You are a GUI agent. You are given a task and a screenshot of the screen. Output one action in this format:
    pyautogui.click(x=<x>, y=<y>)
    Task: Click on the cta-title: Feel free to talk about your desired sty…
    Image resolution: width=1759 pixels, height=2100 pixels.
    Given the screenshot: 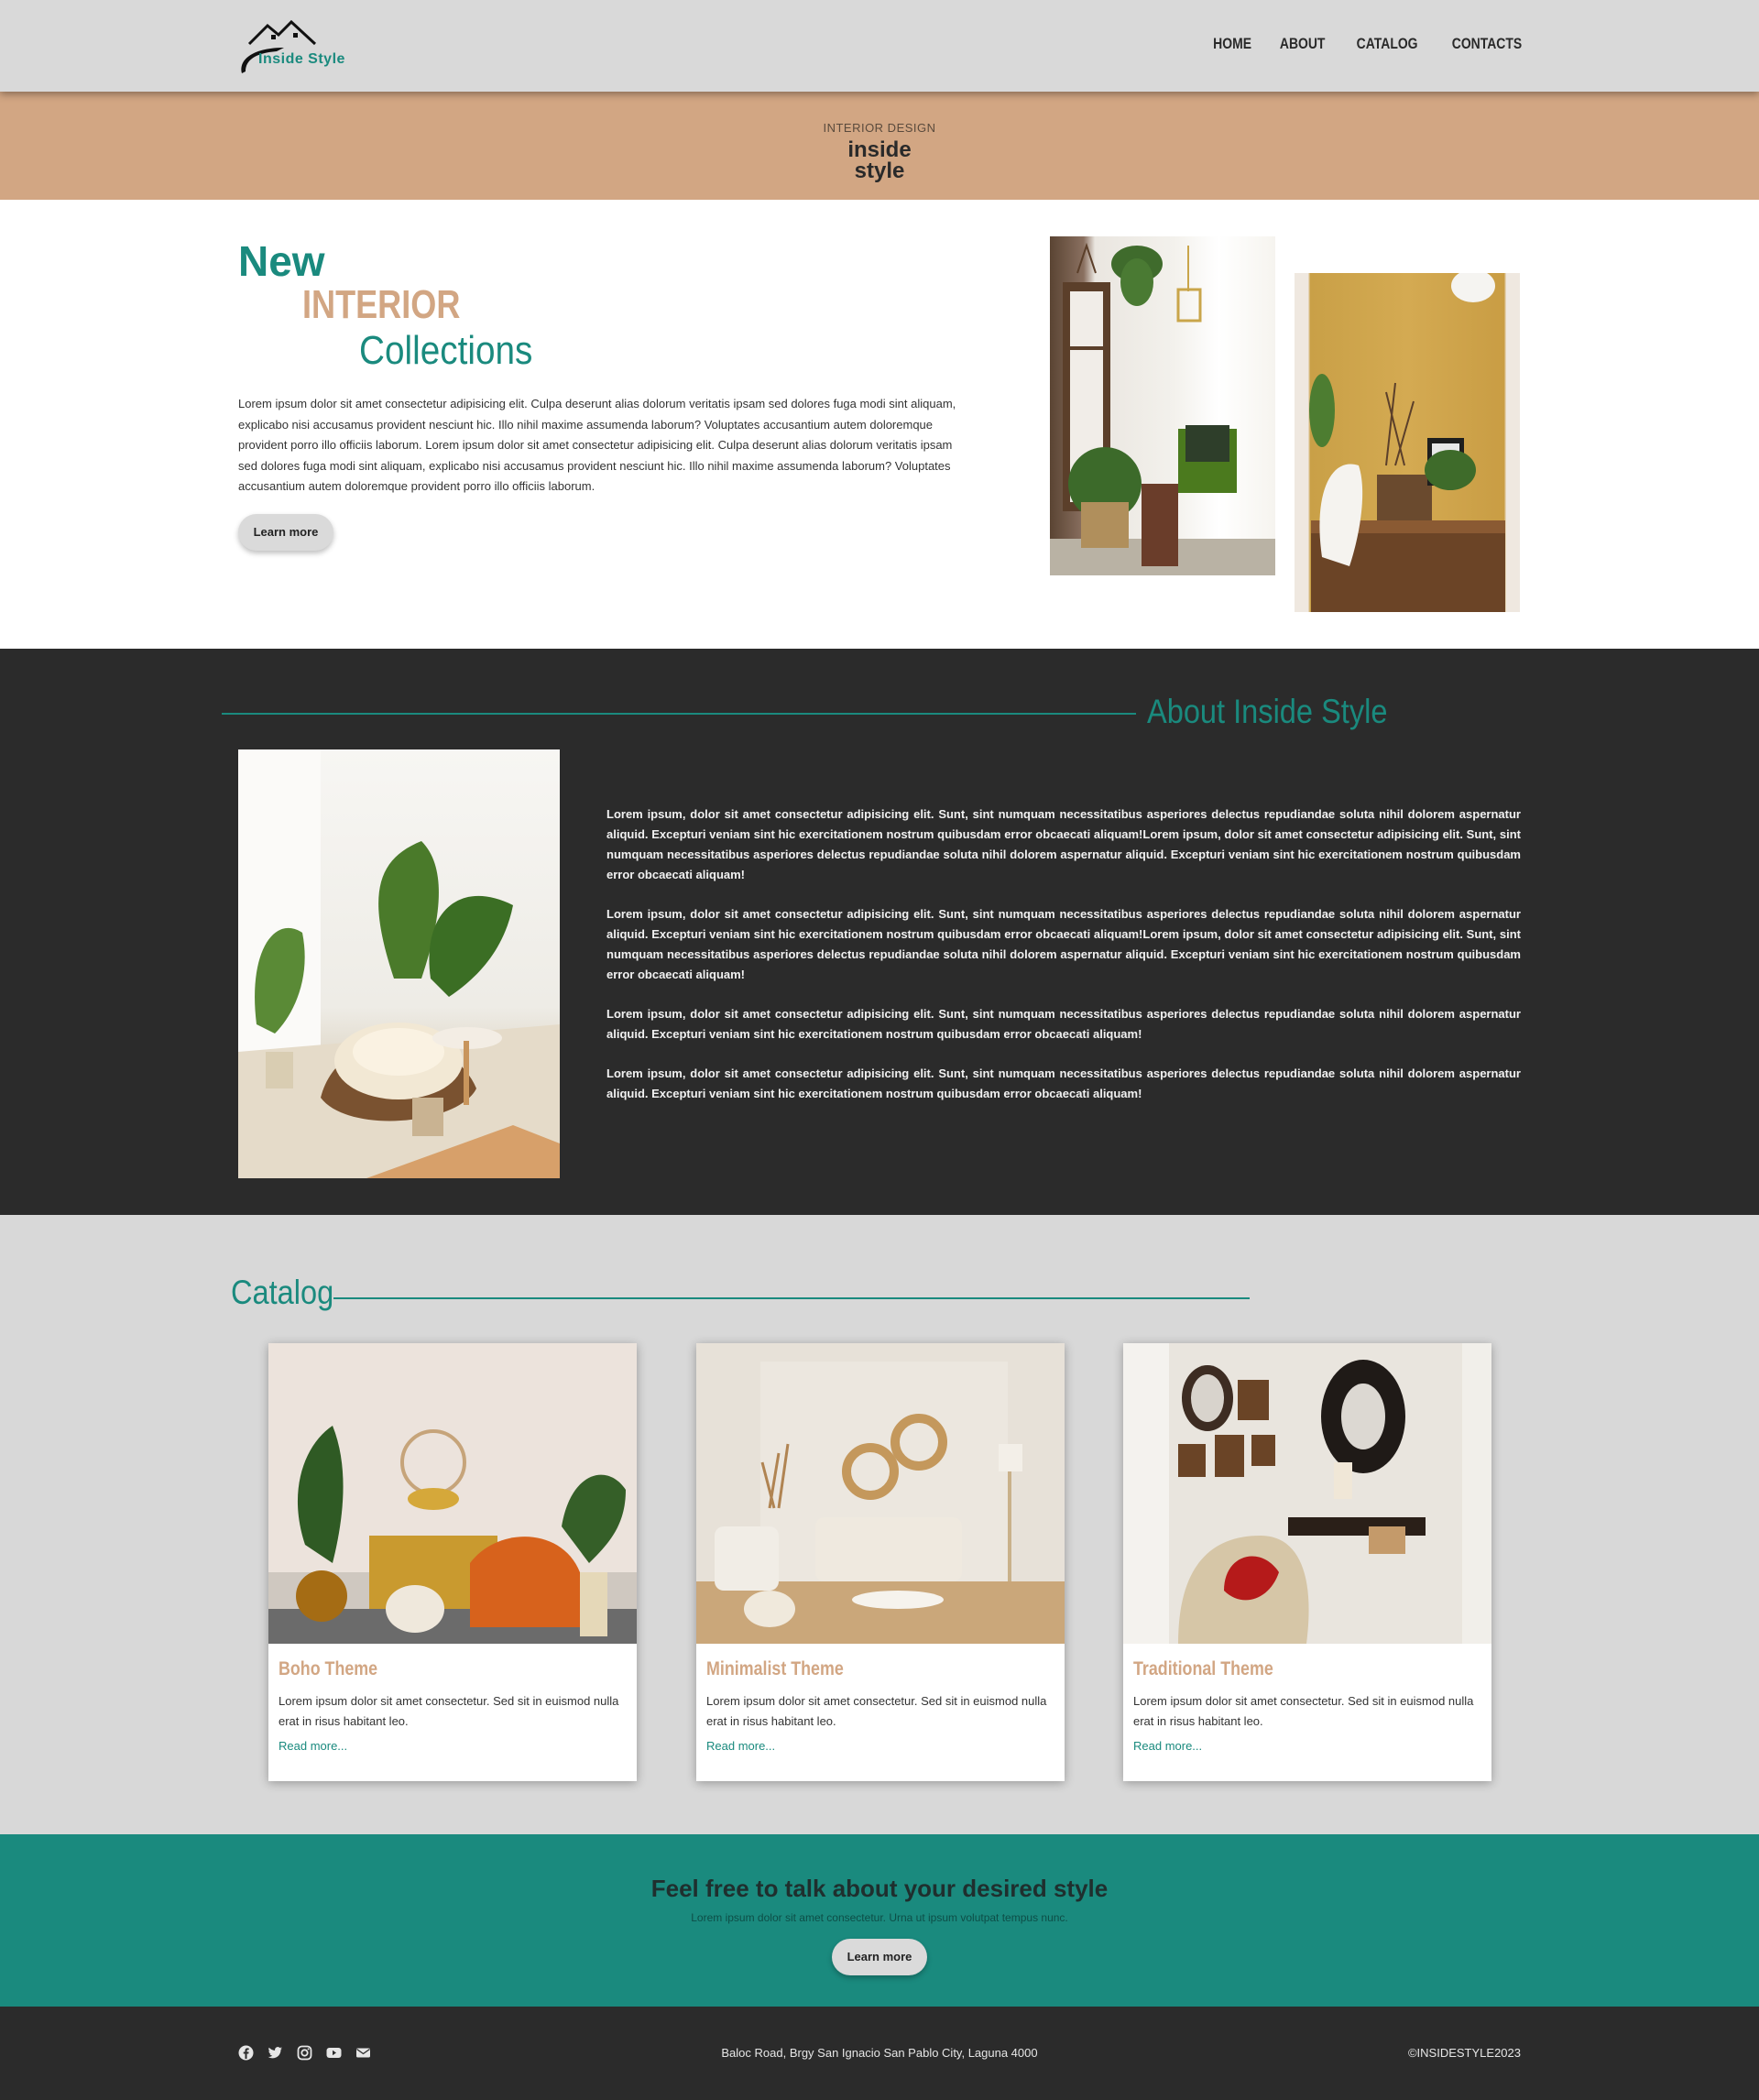 What is the action you would take?
    pyautogui.click(x=879, y=1889)
    